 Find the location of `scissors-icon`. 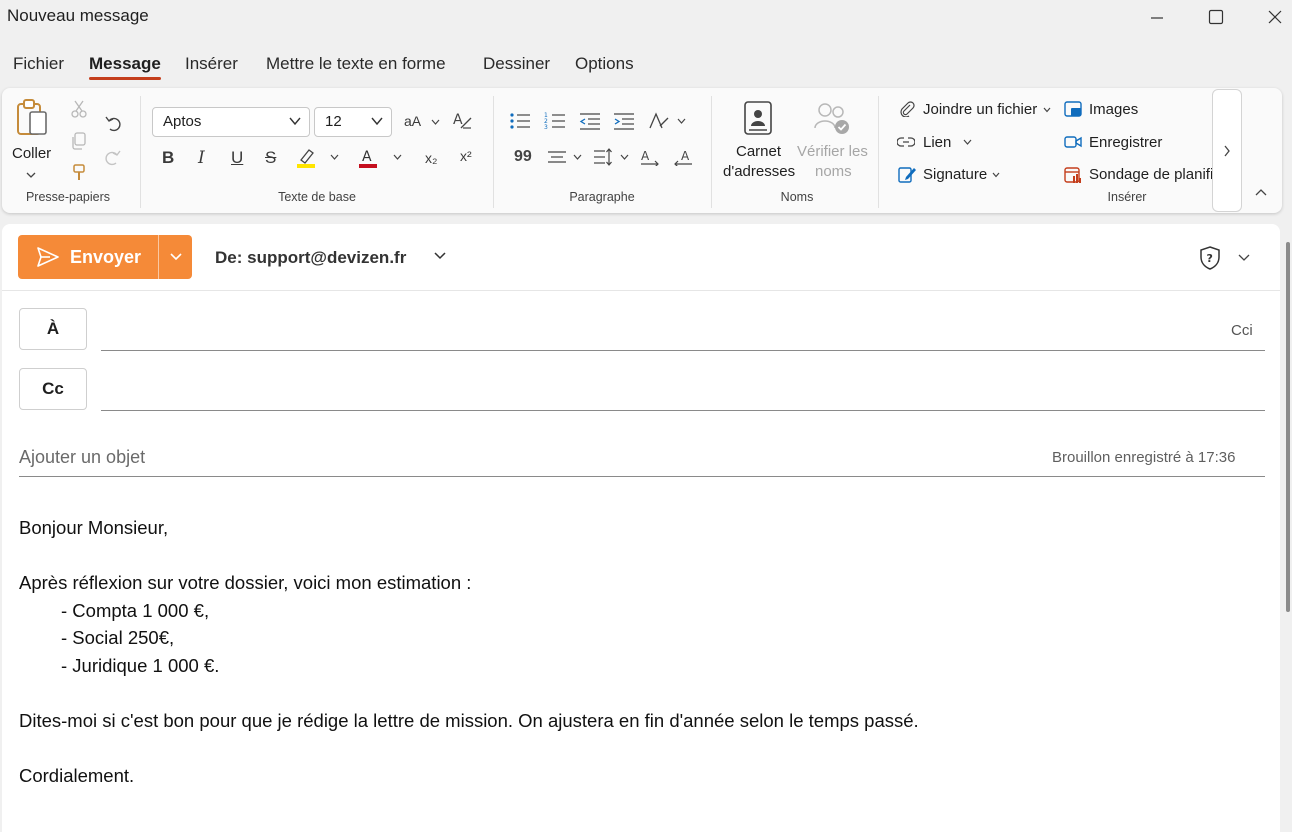

scissors-icon is located at coordinates (79, 109).